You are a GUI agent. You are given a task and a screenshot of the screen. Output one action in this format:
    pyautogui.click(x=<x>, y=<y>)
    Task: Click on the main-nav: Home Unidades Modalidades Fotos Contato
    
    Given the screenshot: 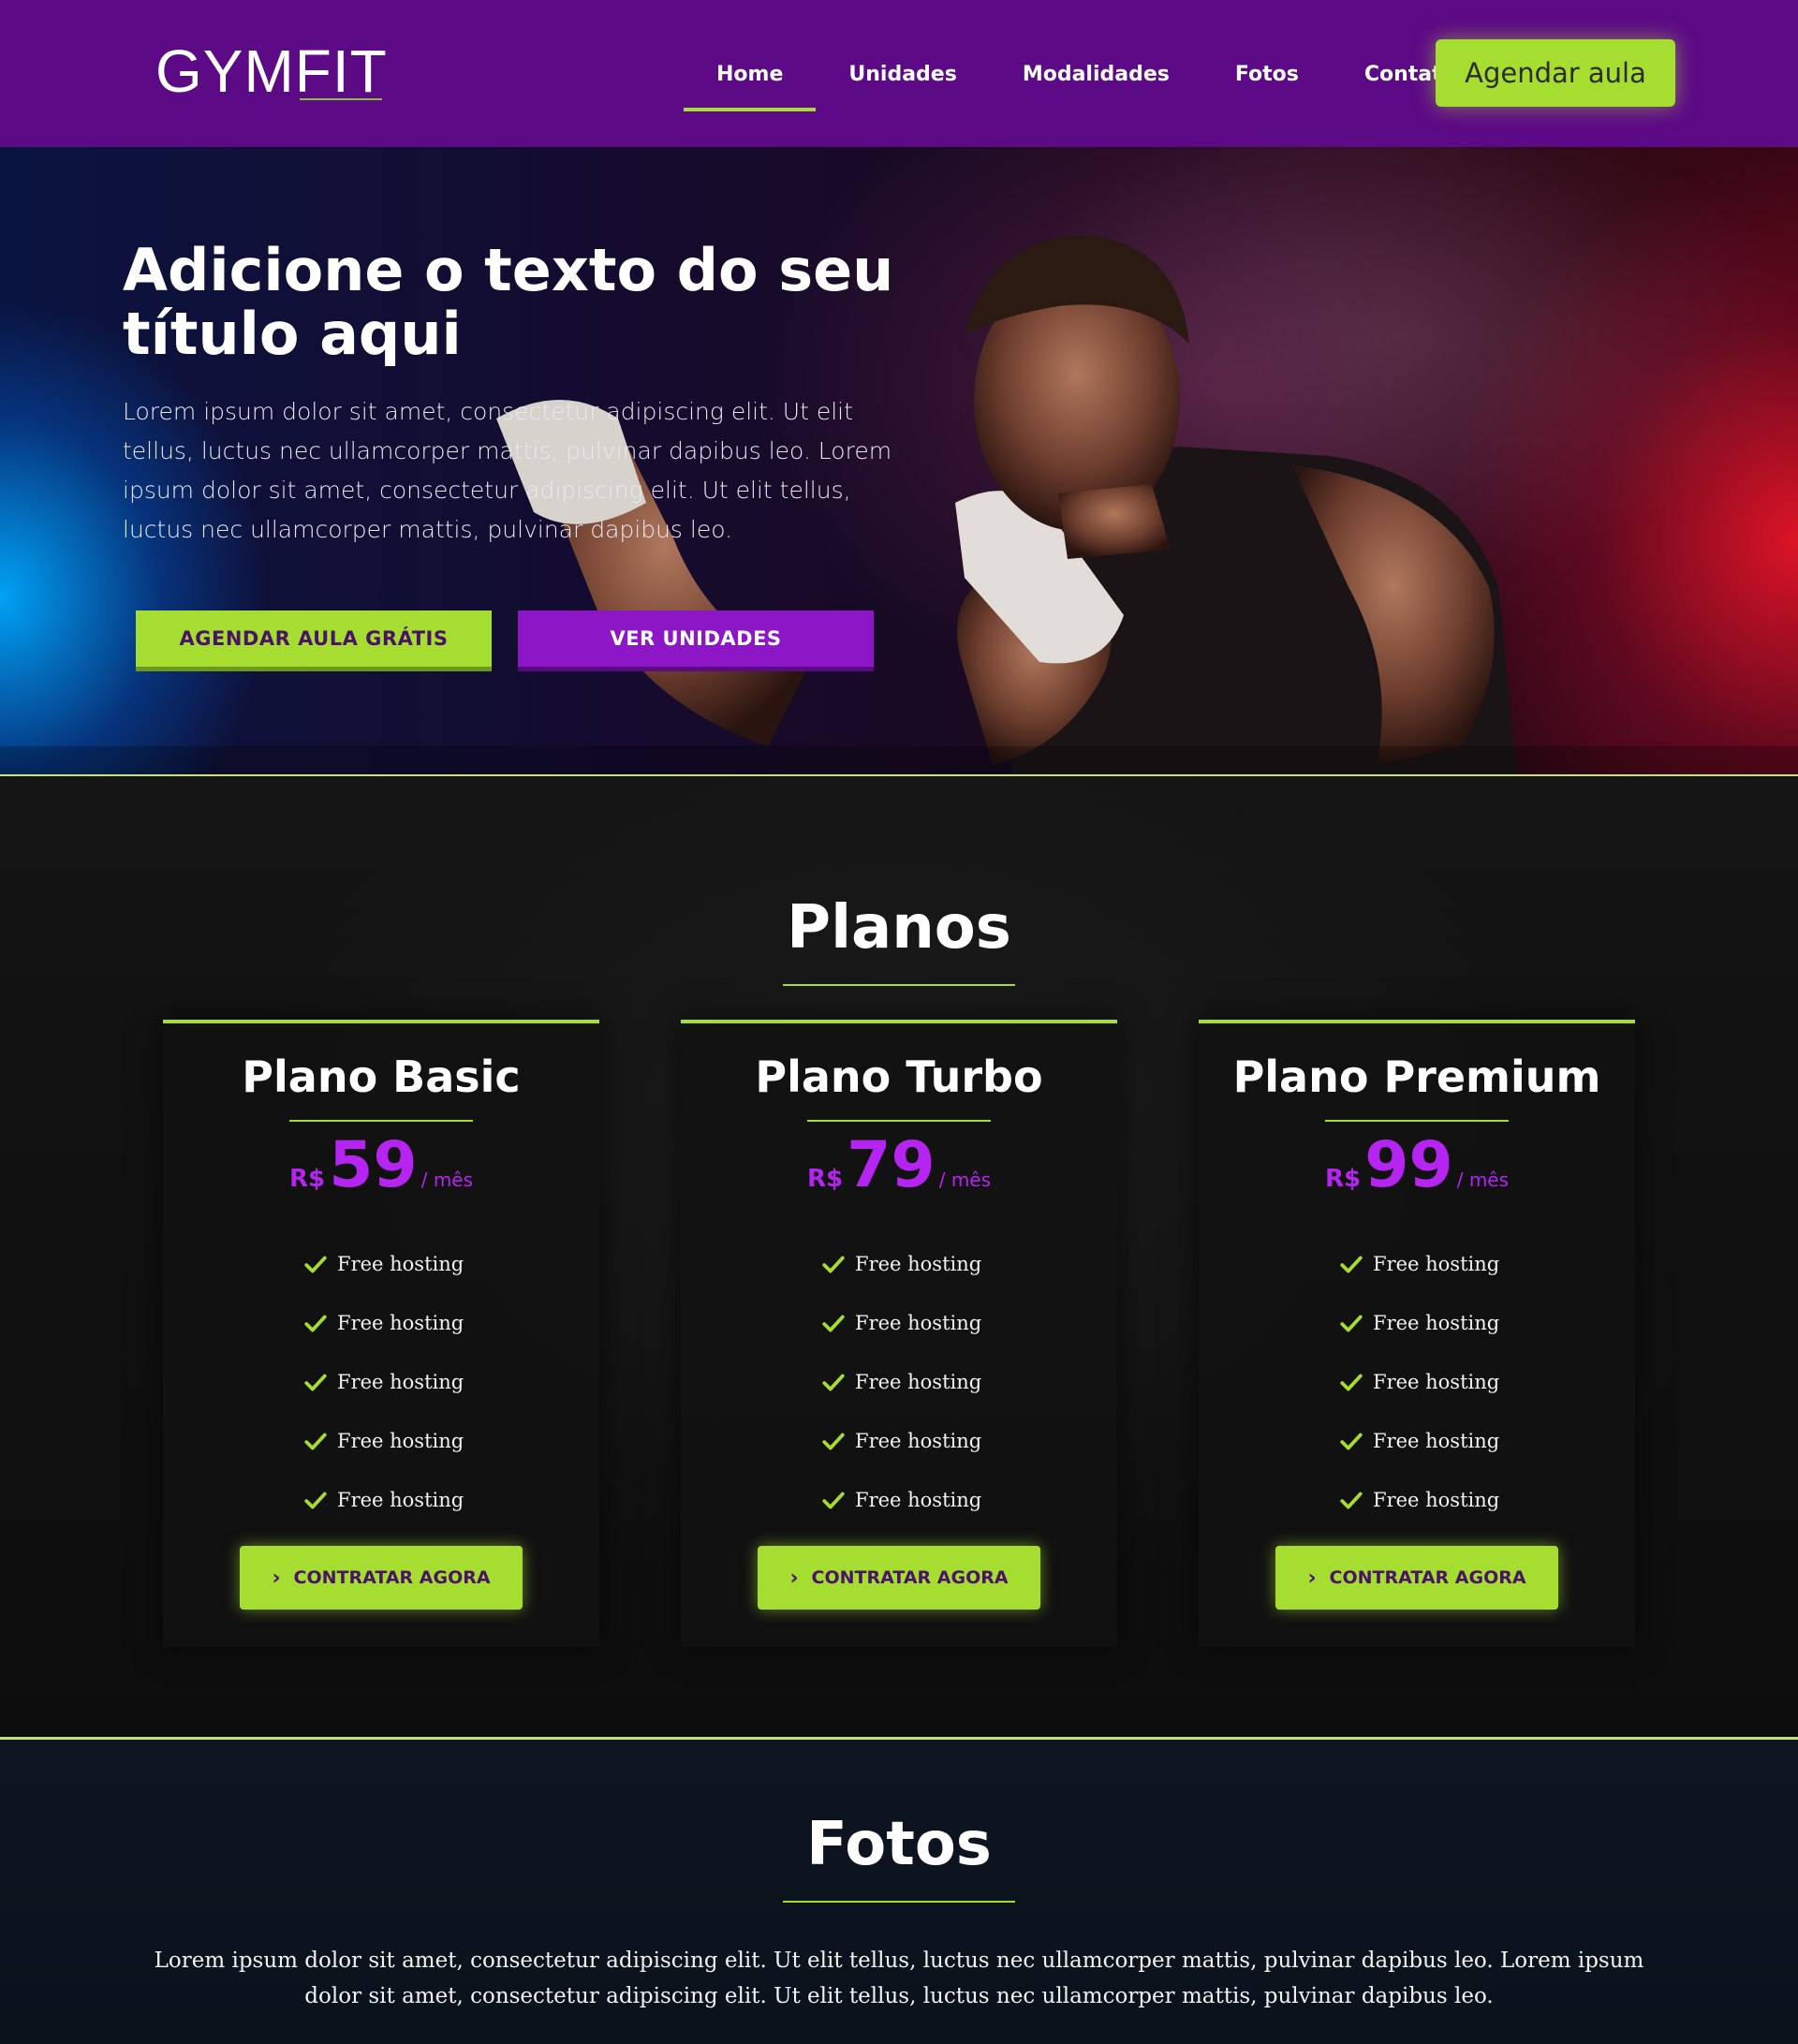 What is the action you would take?
    pyautogui.click(x=1086, y=74)
    